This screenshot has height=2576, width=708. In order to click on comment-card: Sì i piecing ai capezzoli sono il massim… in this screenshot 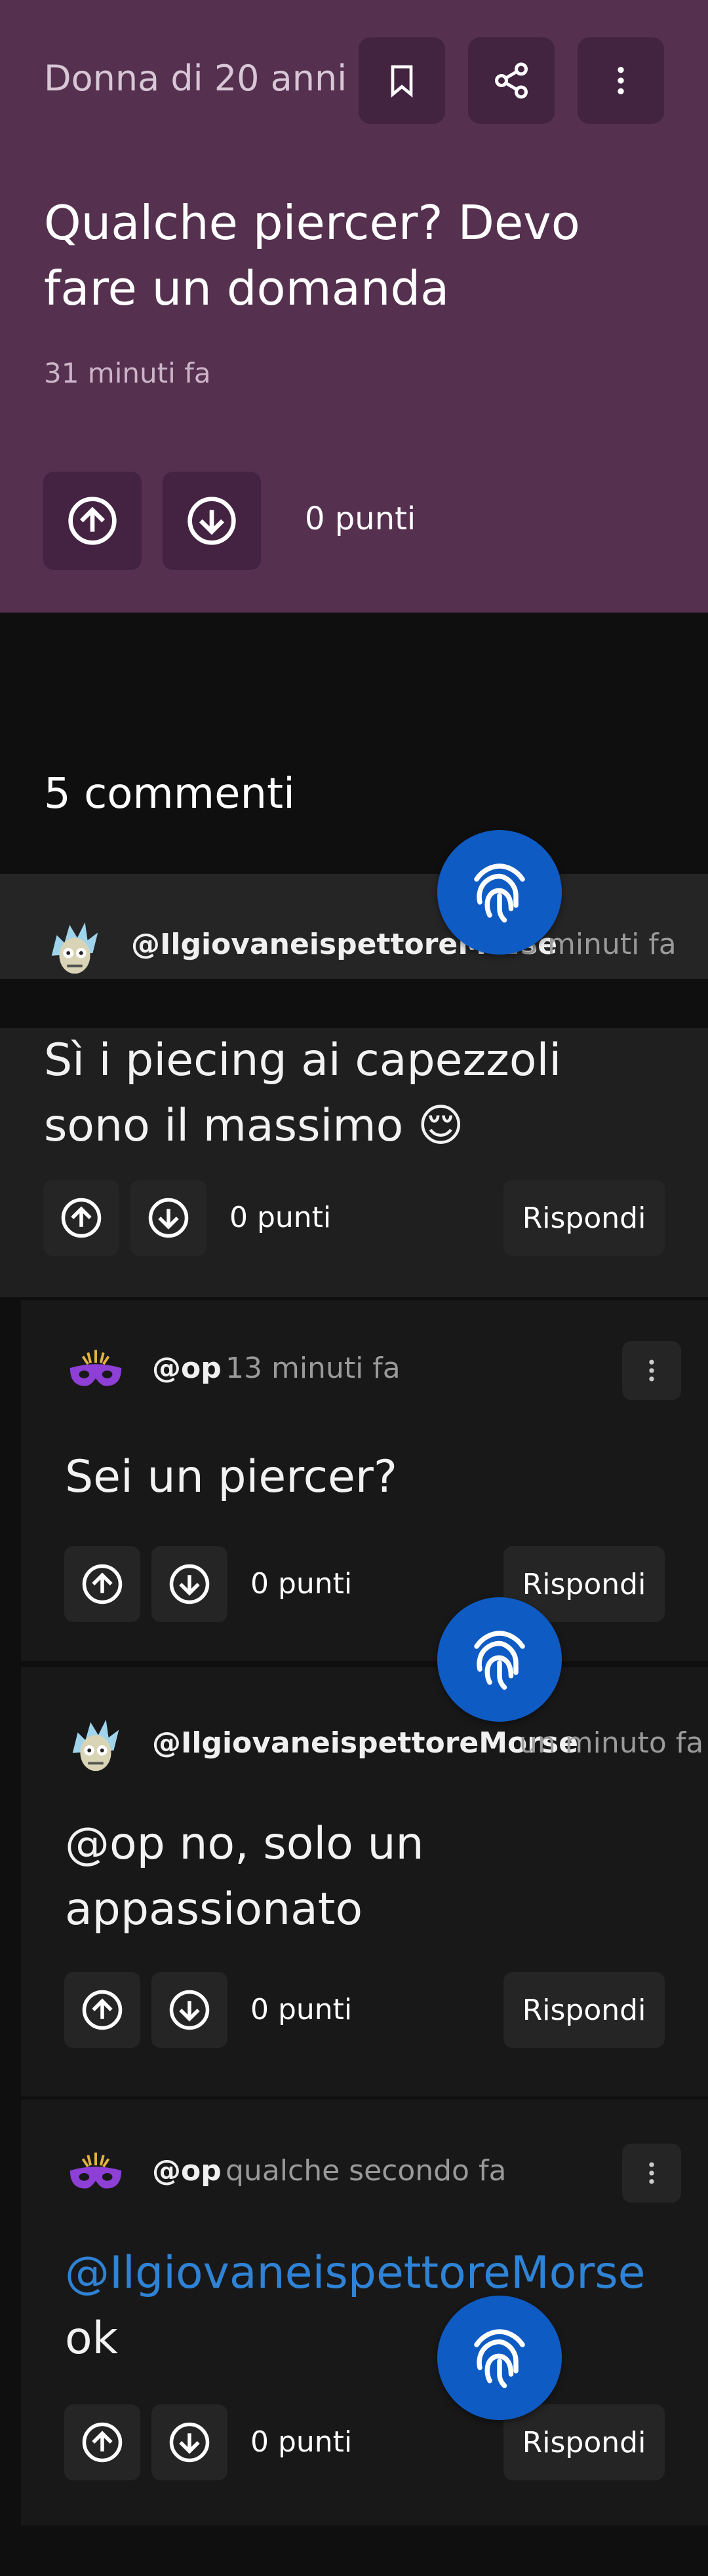, I will do `click(354, 1162)`.